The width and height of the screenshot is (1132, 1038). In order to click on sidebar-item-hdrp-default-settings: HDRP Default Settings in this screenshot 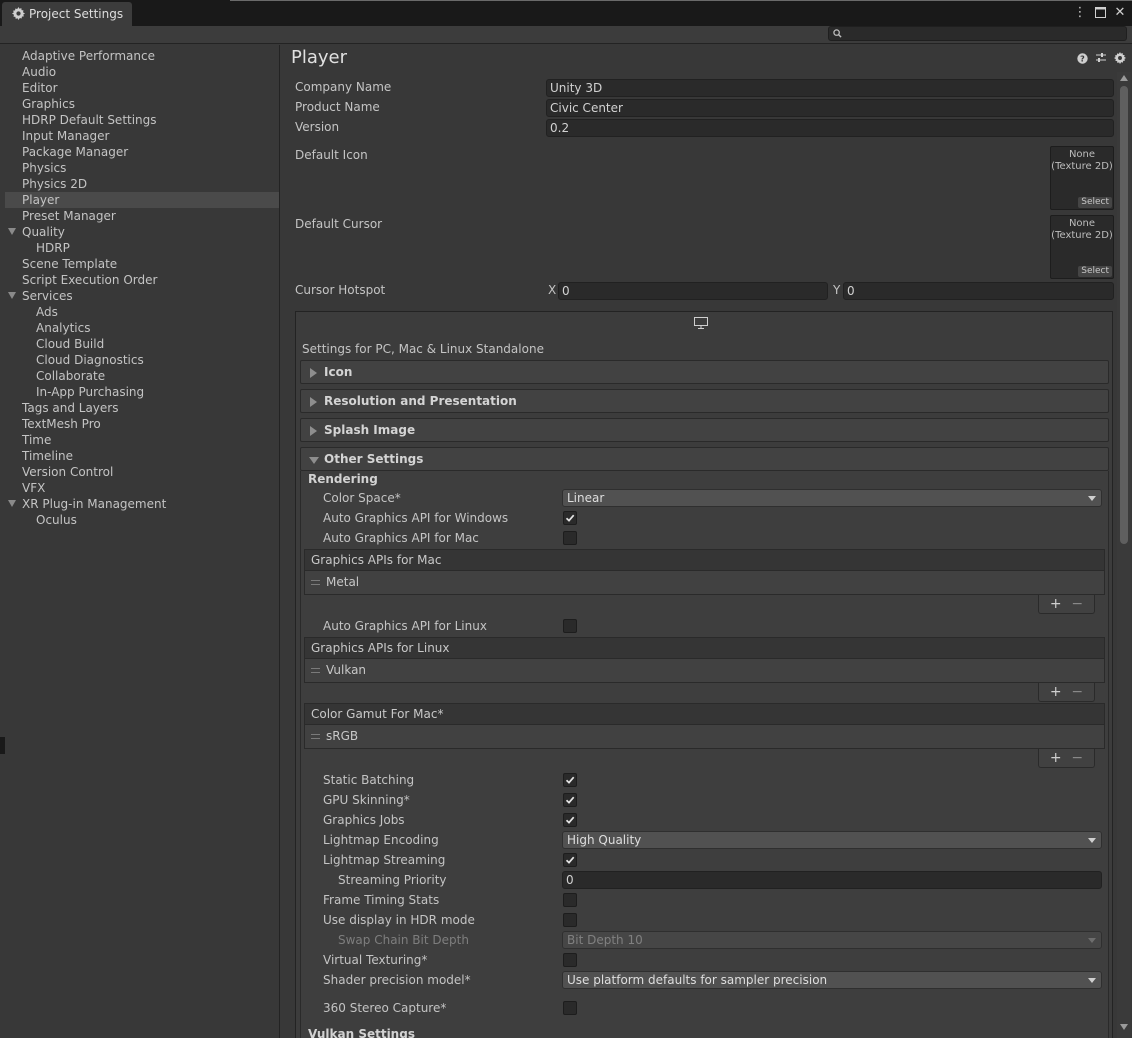, I will do `click(142, 120)`.